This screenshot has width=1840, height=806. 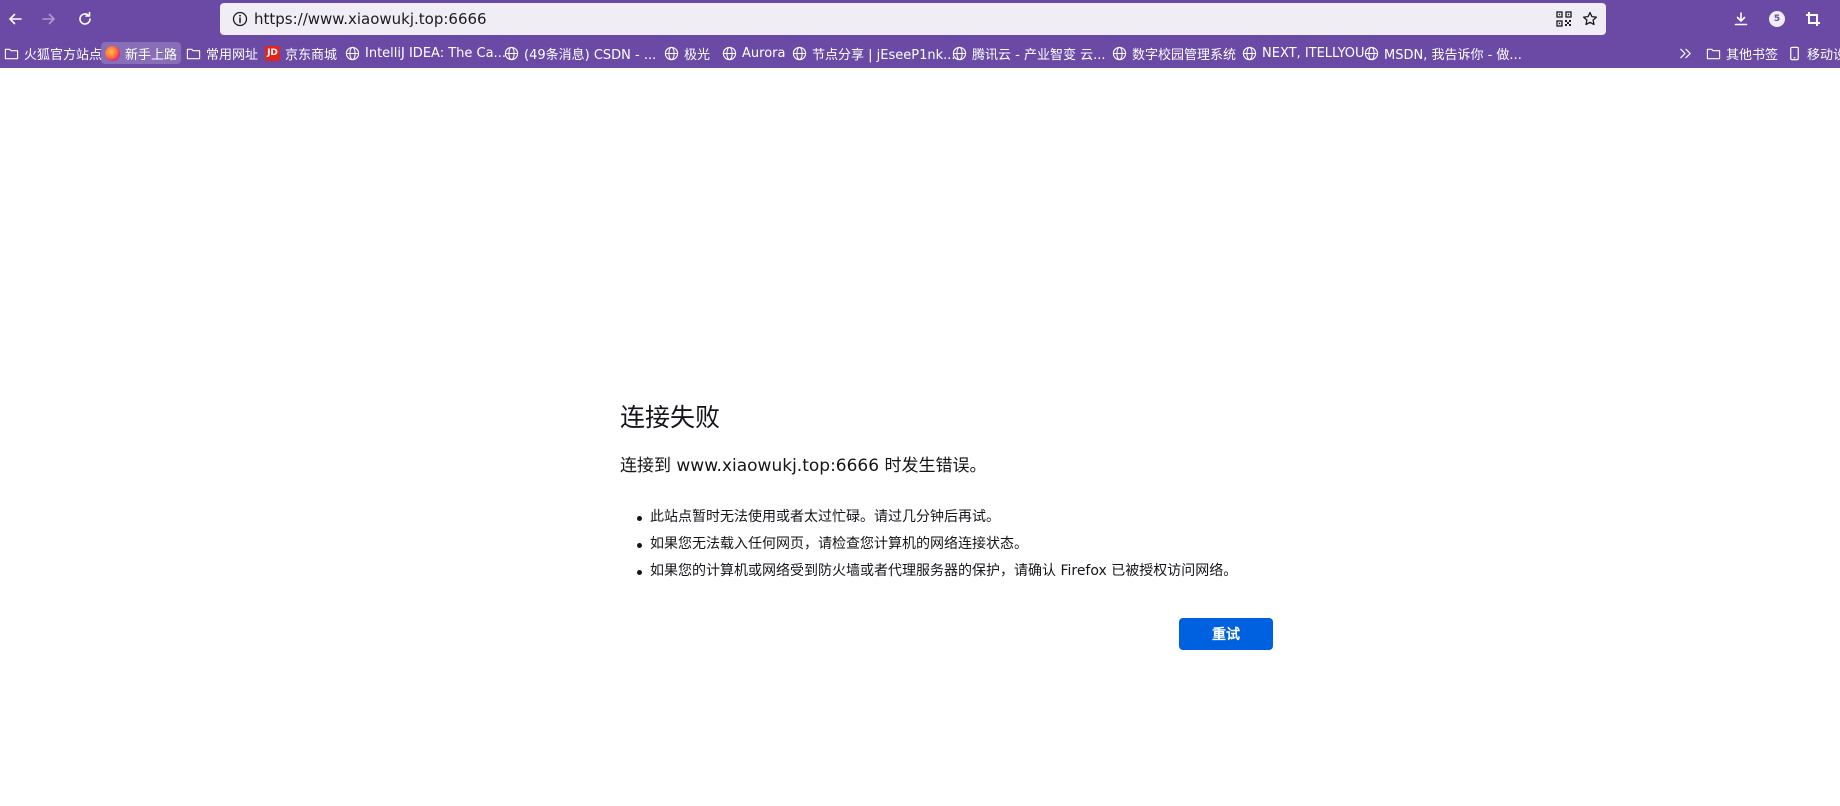 What do you see at coordinates (670, 417) in the screenshot?
I see `error-title: 连接失败` at bounding box center [670, 417].